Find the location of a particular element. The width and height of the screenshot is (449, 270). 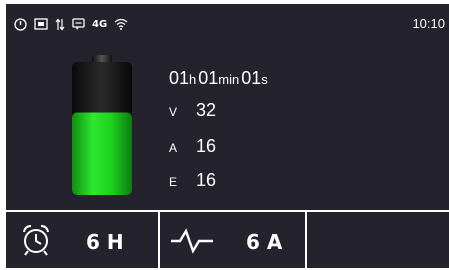

timer-seconds: 01 is located at coordinates (251, 78).